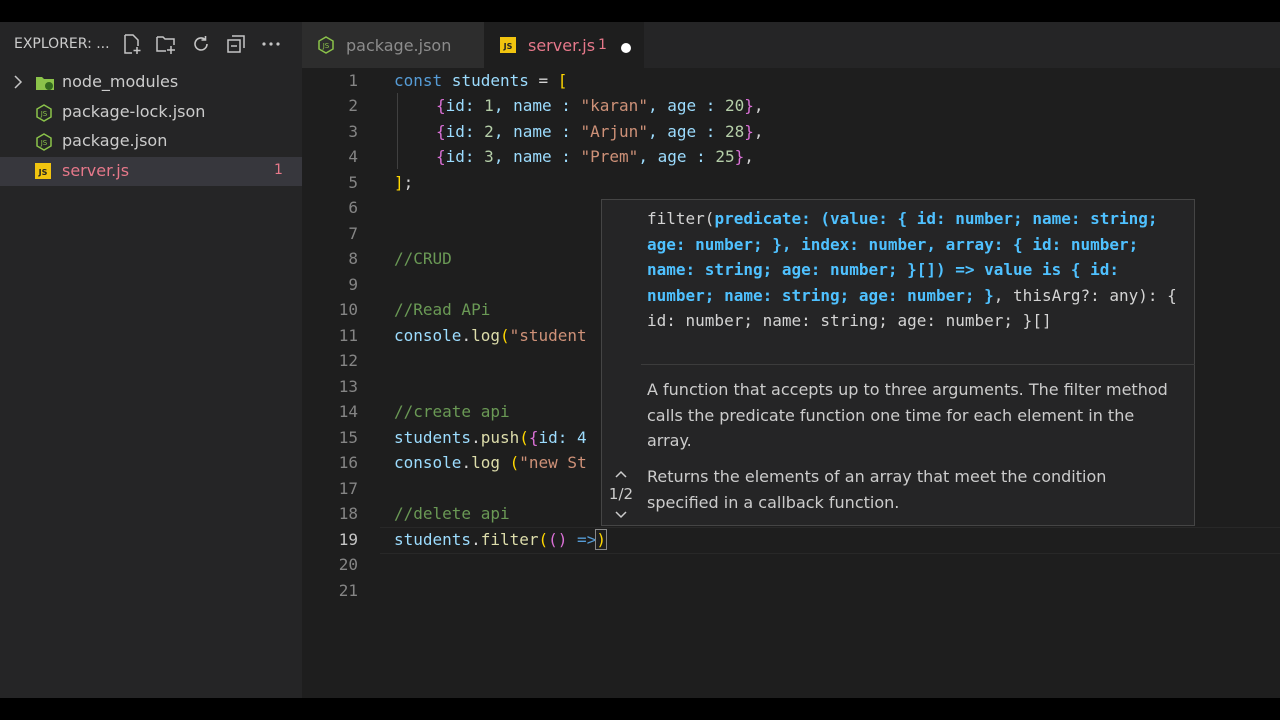 This screenshot has width=1280, height=720. I want to click on line-number: 3, so click(353, 131).